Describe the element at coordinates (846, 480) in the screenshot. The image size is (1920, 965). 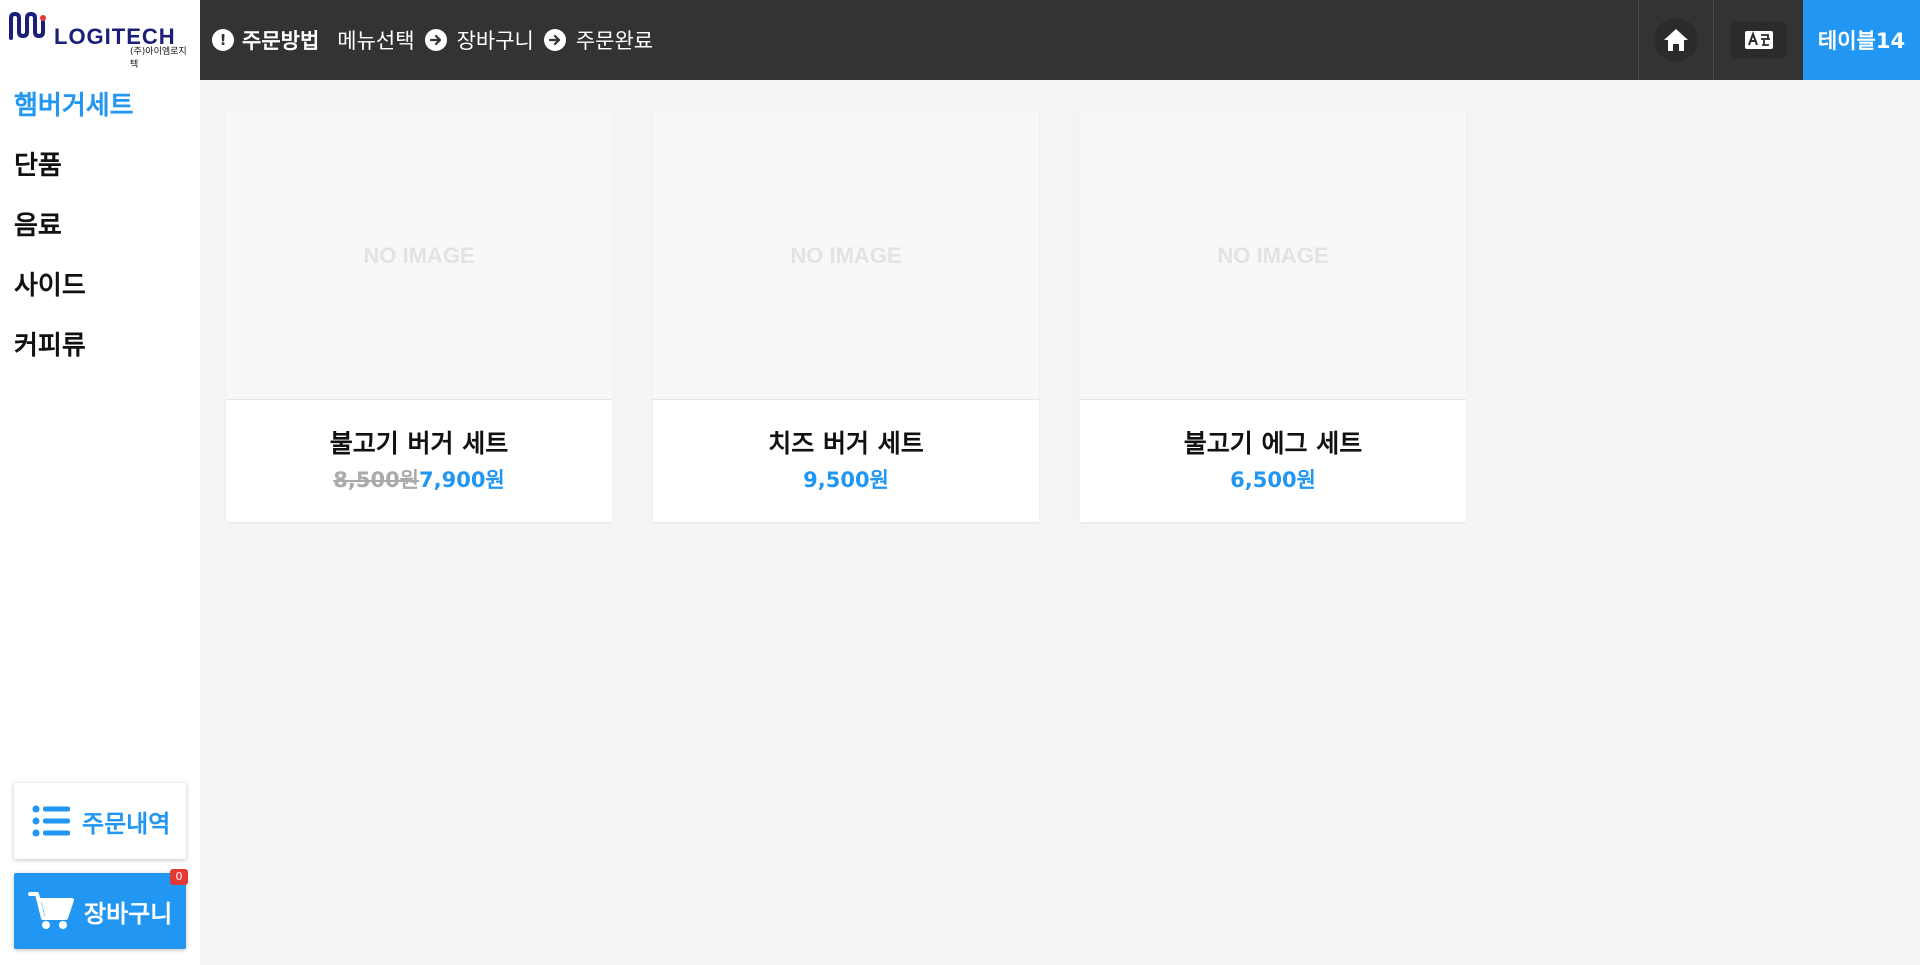
I see `menu-price: 9,500원` at that location.